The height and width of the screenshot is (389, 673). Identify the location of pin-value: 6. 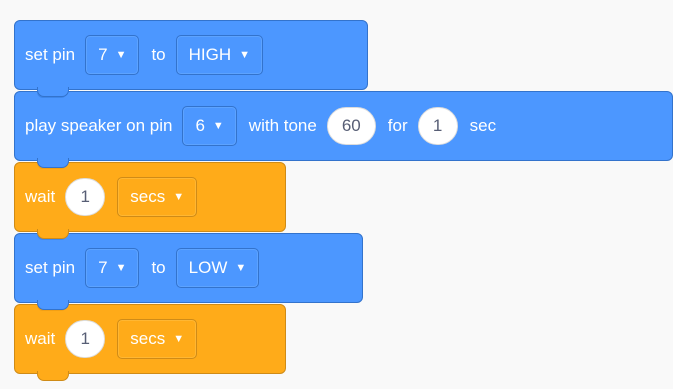
(200, 125).